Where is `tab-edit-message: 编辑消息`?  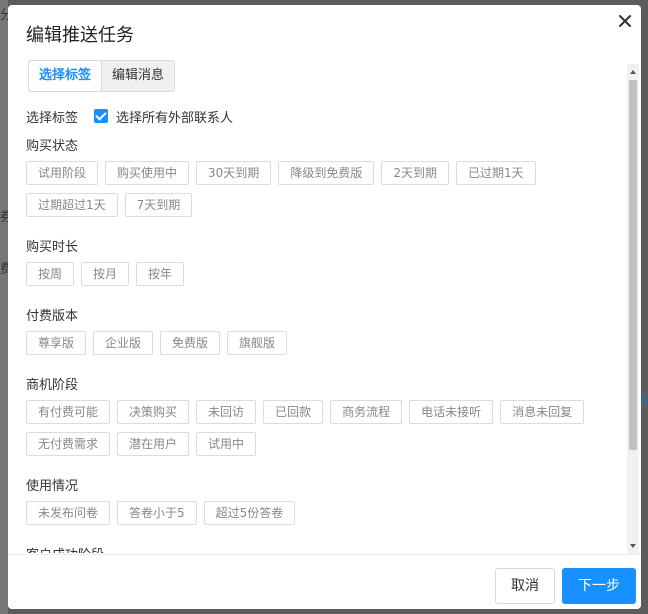
tab-edit-message: 编辑消息 is located at coordinates (138, 76).